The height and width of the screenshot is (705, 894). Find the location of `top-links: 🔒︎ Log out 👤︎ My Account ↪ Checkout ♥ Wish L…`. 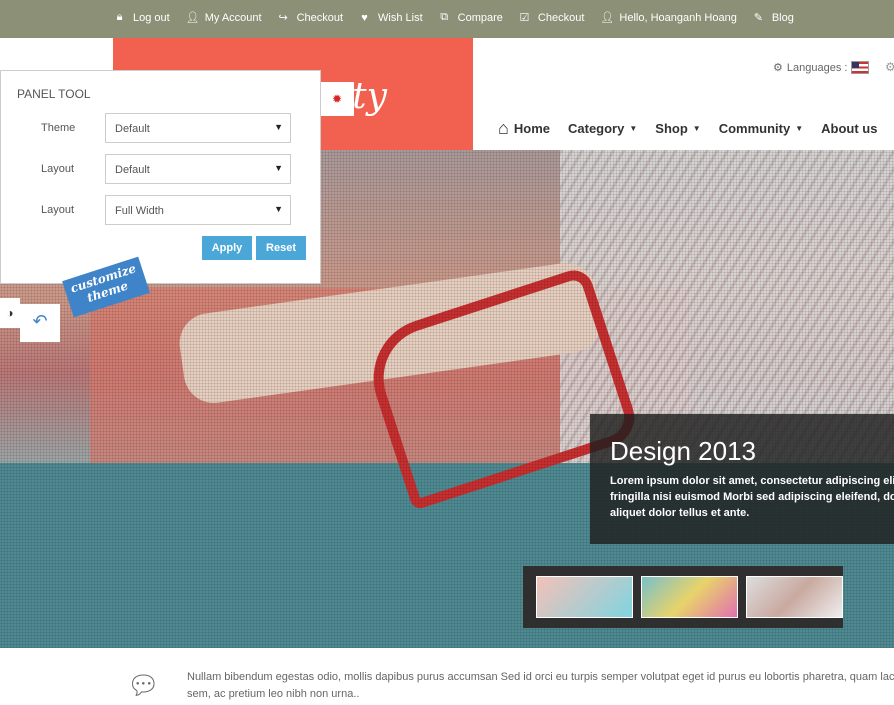

top-links: 🔒︎ Log out 👤︎ My Account ↪ Checkout ♥ Wish L… is located at coordinates (454, 17).